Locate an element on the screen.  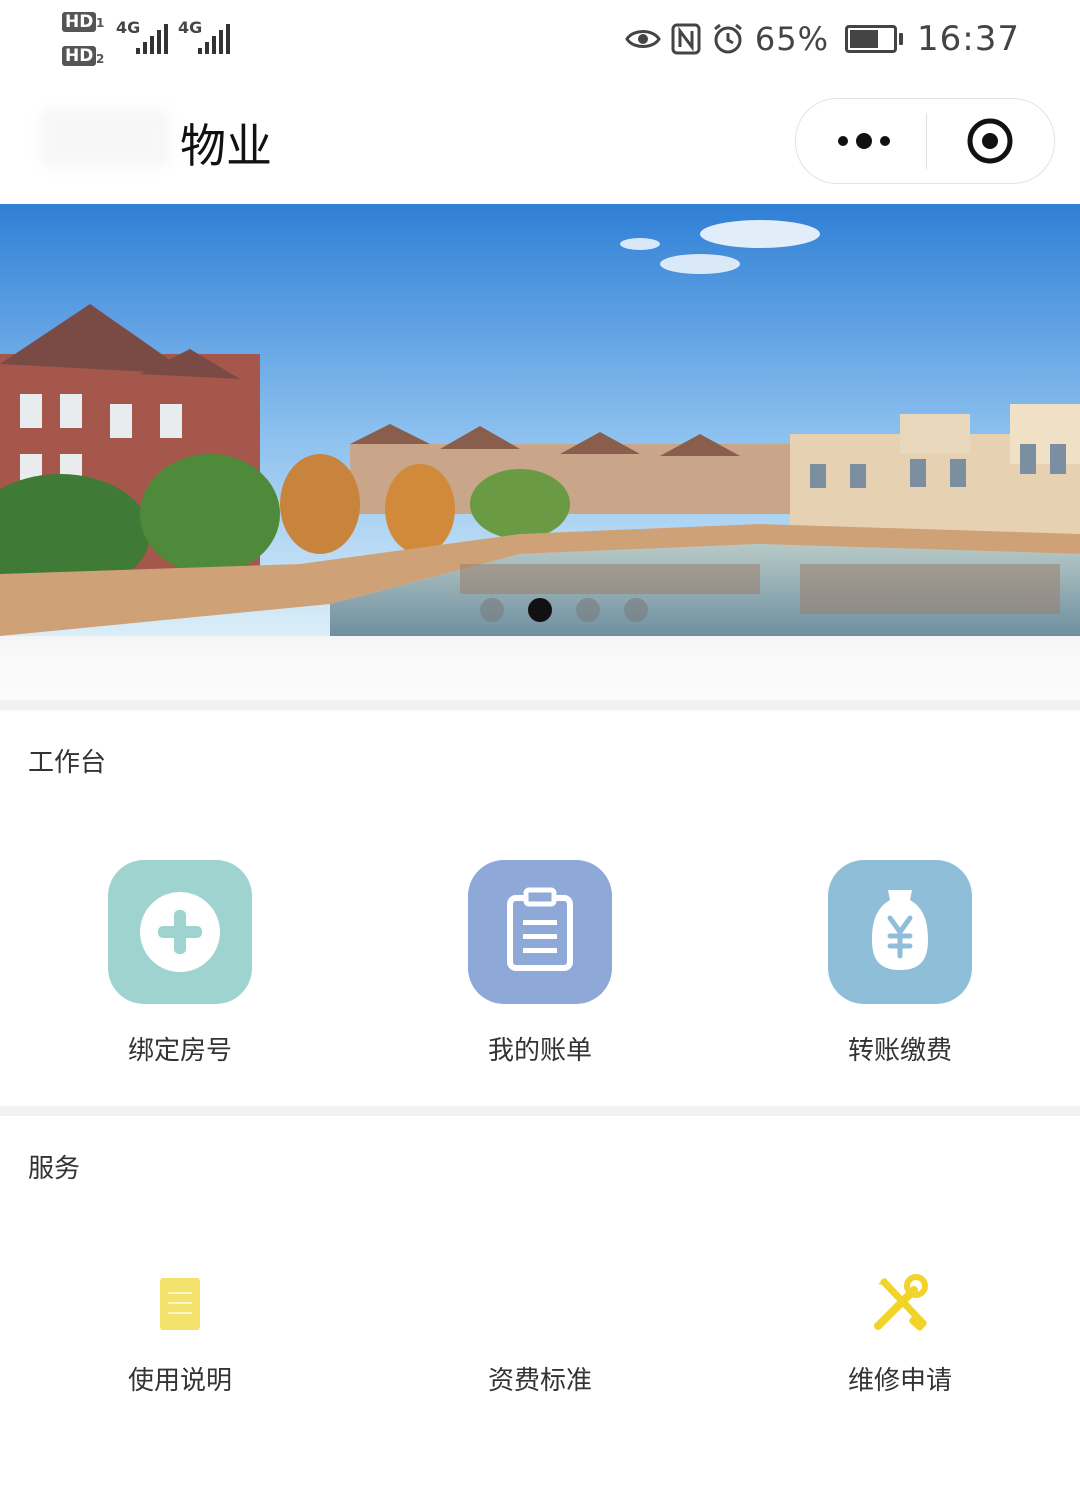
repair-request-button: 维修申请 is located at coordinates (900, 1335).